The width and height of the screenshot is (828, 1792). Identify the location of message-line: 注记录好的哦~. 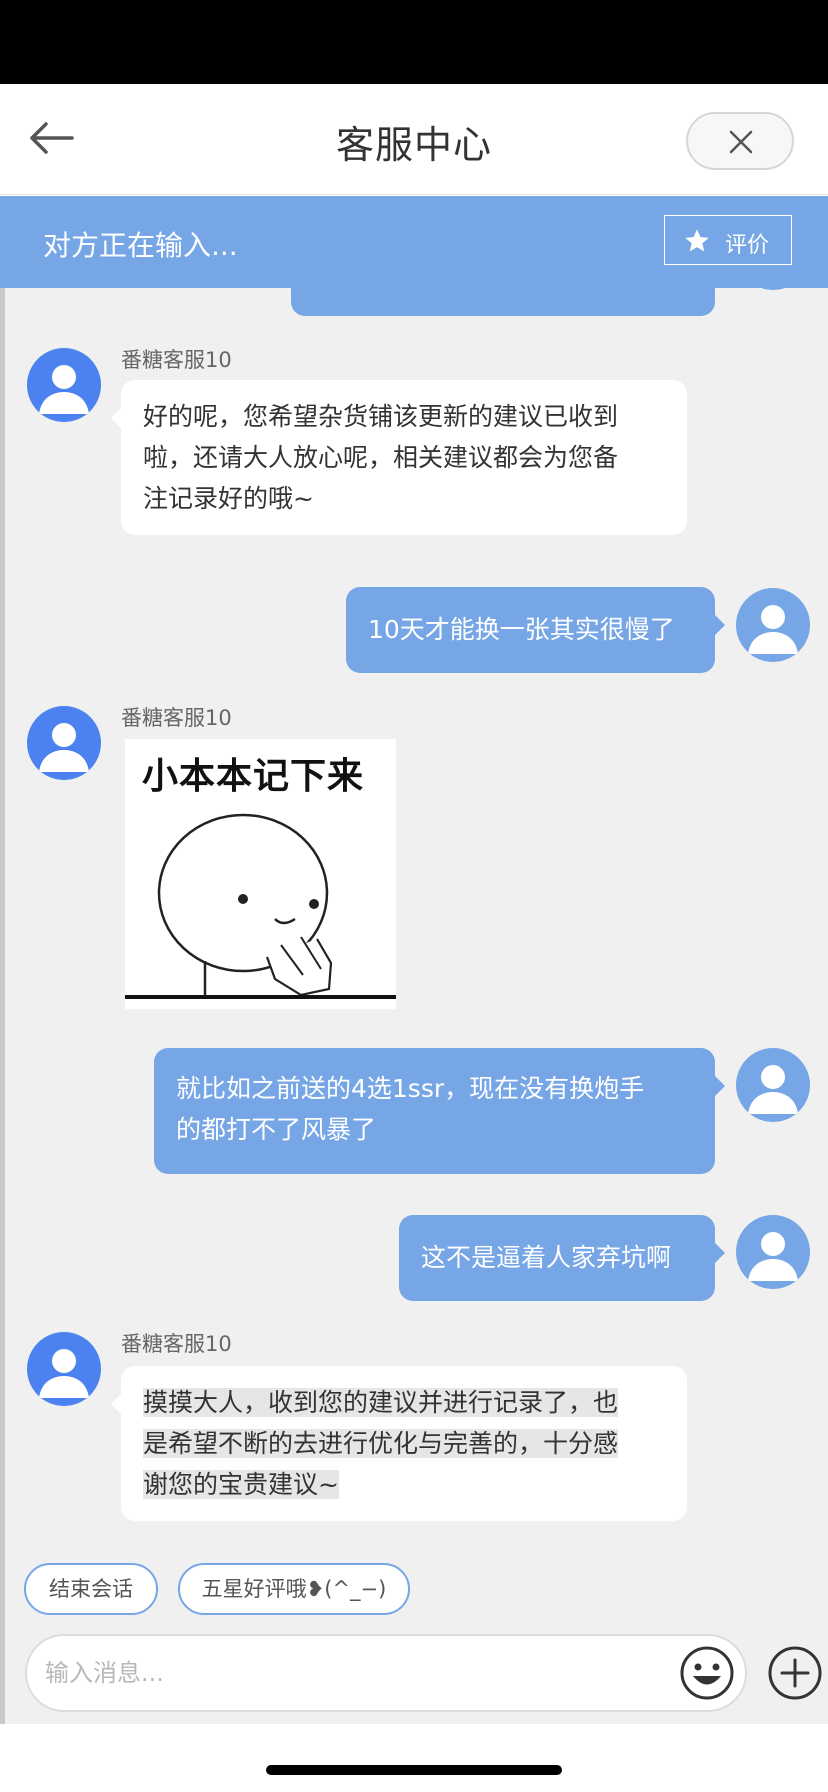
(228, 498).